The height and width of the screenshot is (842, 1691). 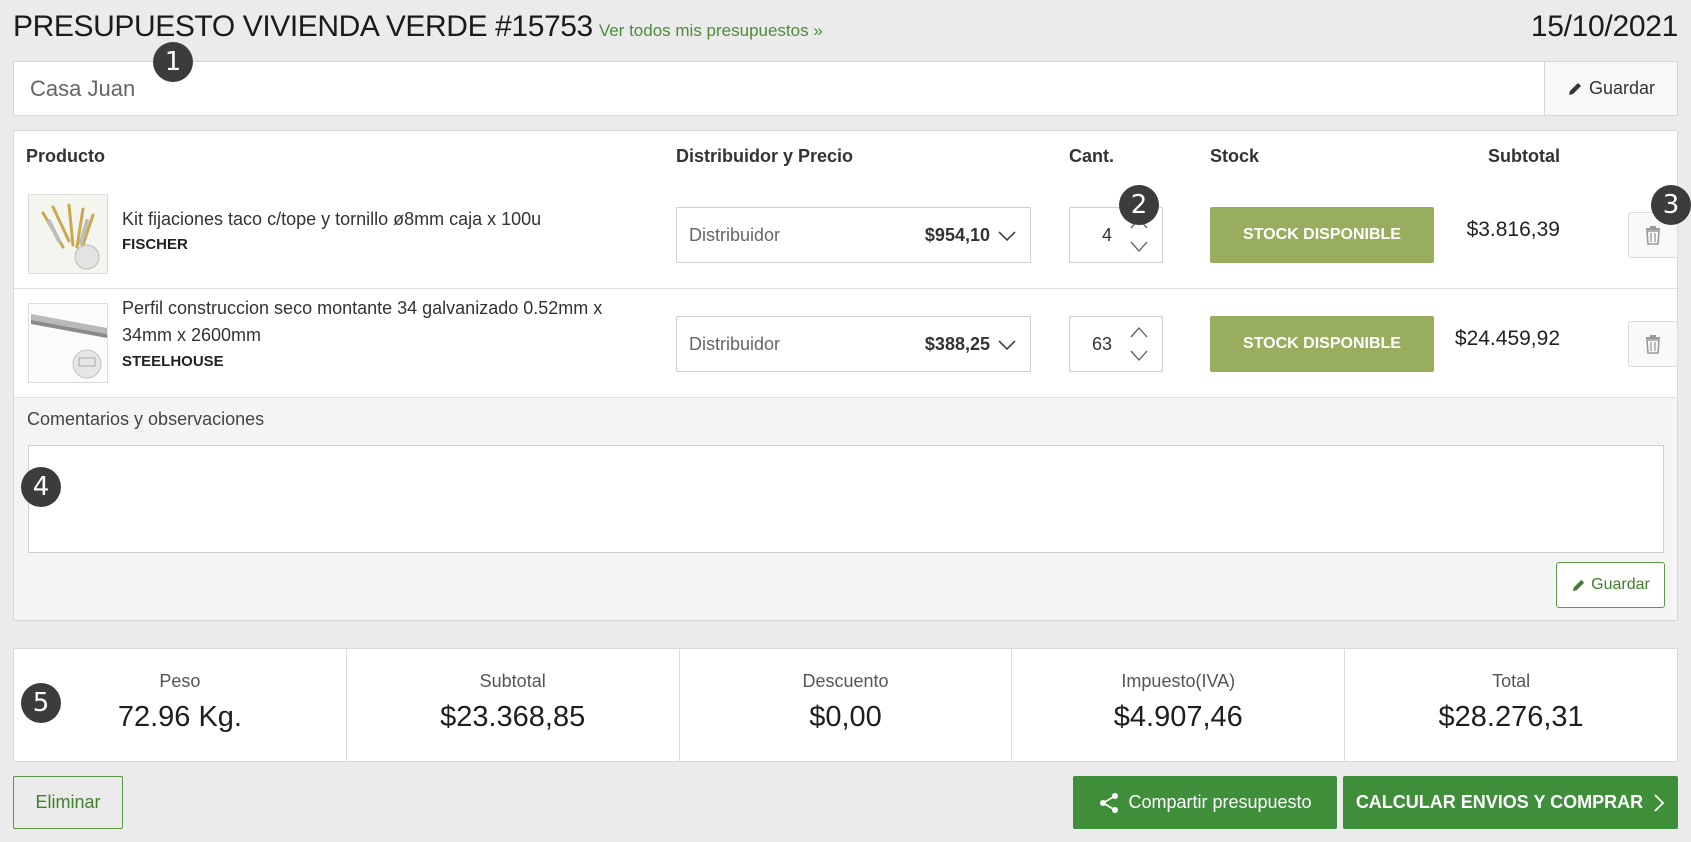 I want to click on total-peso: Peso 72.96 Kg., so click(x=180, y=705).